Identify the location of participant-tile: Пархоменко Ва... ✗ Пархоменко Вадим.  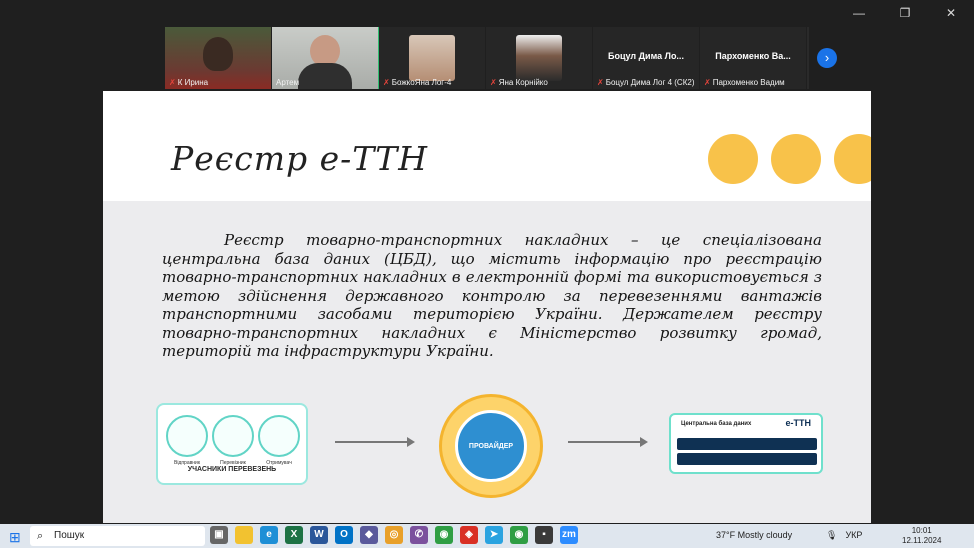
(753, 58).